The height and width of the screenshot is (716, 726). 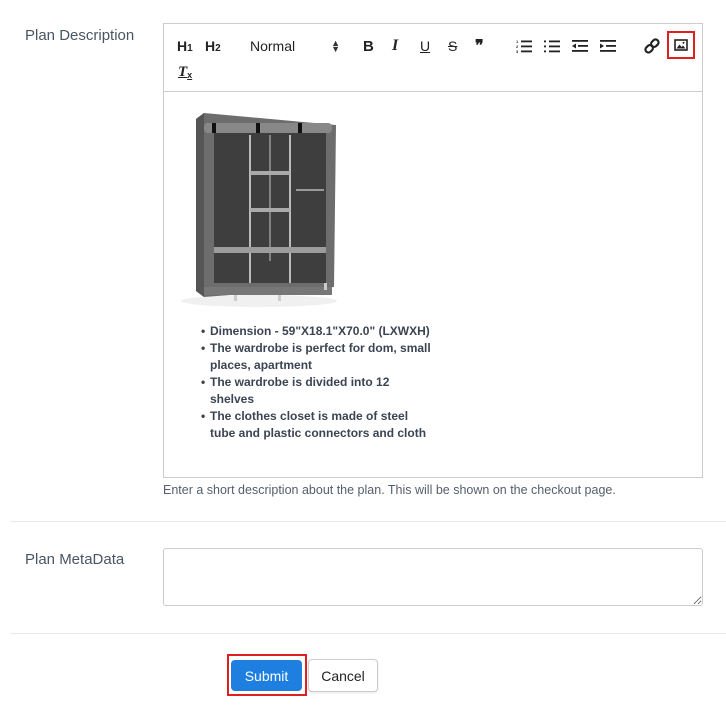 I want to click on submit-button: Submit, so click(x=266, y=675).